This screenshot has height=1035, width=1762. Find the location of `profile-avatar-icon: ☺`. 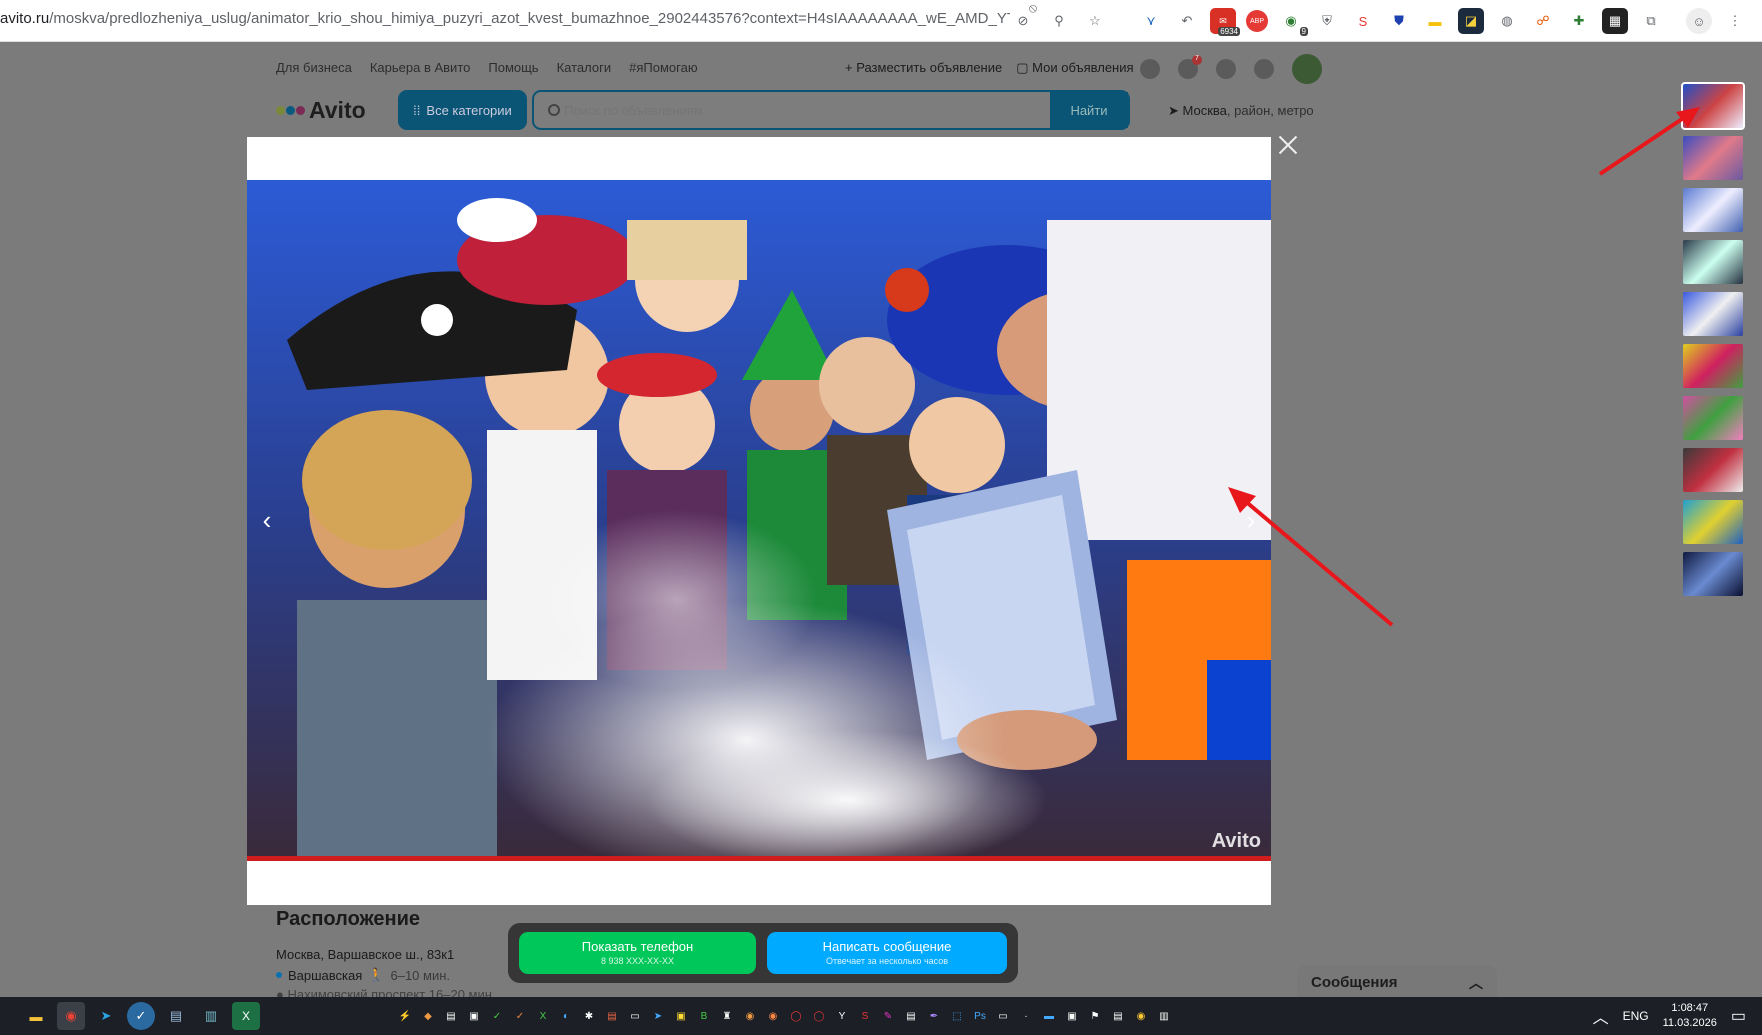

profile-avatar-icon: ☺ is located at coordinates (1699, 21).